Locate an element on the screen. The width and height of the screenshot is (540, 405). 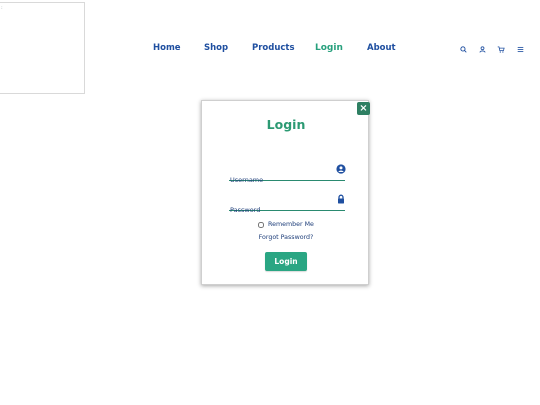
user-icon is located at coordinates (482, 49).